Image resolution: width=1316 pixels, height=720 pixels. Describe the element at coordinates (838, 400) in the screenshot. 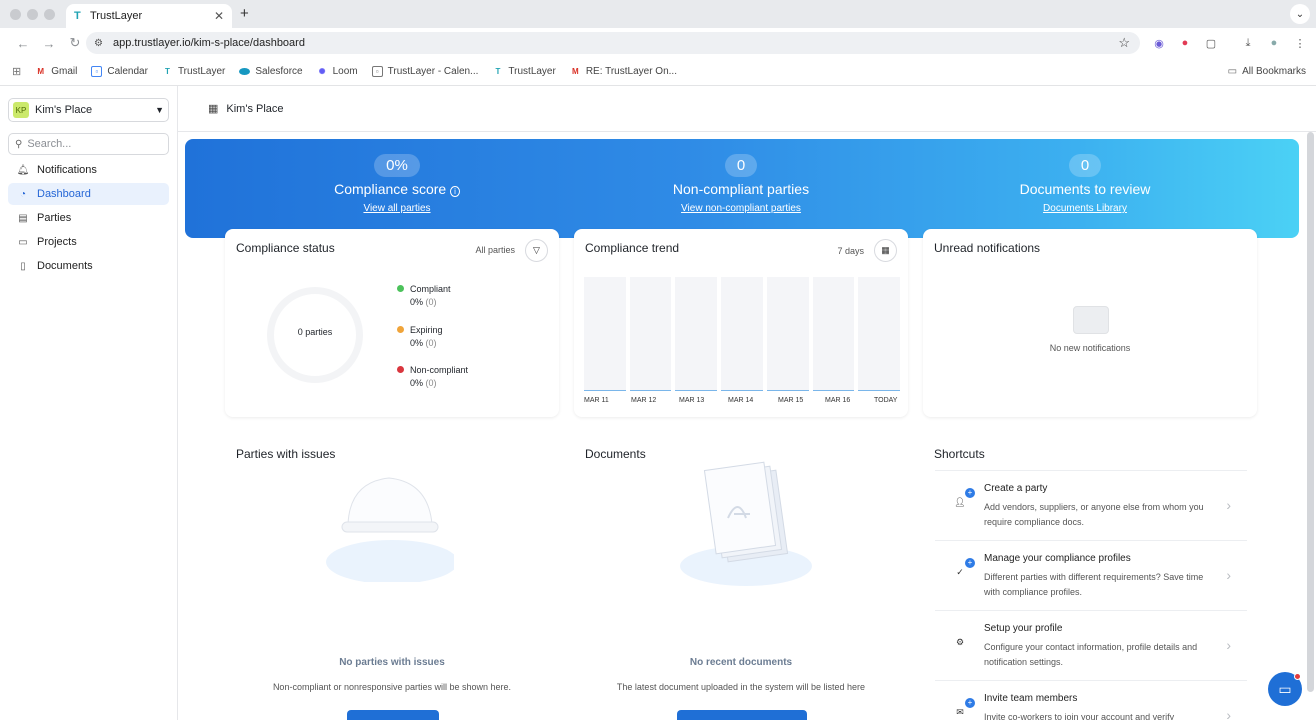

I see `x-label: MAR 16` at that location.